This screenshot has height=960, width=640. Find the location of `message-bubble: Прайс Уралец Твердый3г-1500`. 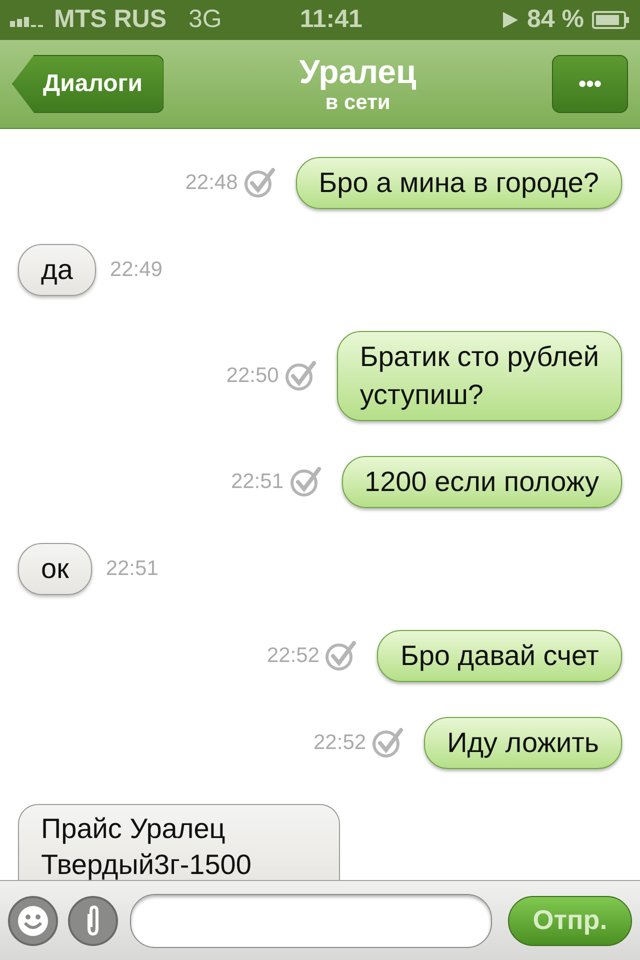

message-bubble: Прайс Уралец Твердый3г-1500 is located at coordinates (179, 842).